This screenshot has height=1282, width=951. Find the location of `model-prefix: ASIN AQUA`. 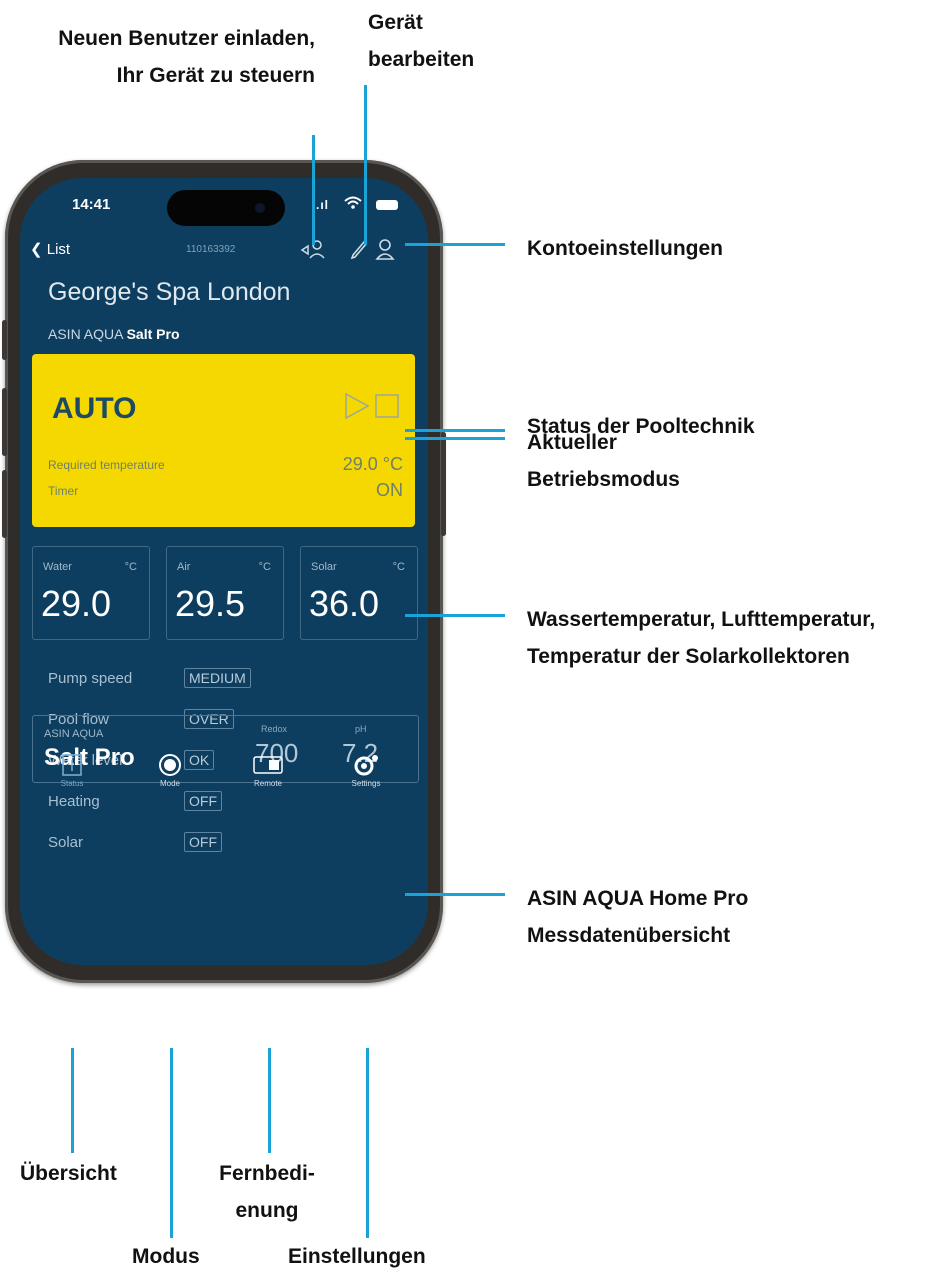

model-prefix: ASIN AQUA is located at coordinates (85, 334).